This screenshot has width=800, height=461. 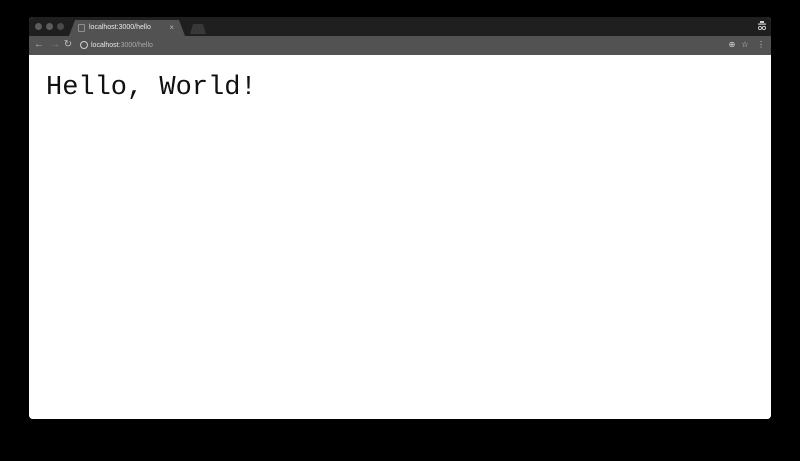 I want to click on zoom-icon: ⊕, so click(x=732, y=45).